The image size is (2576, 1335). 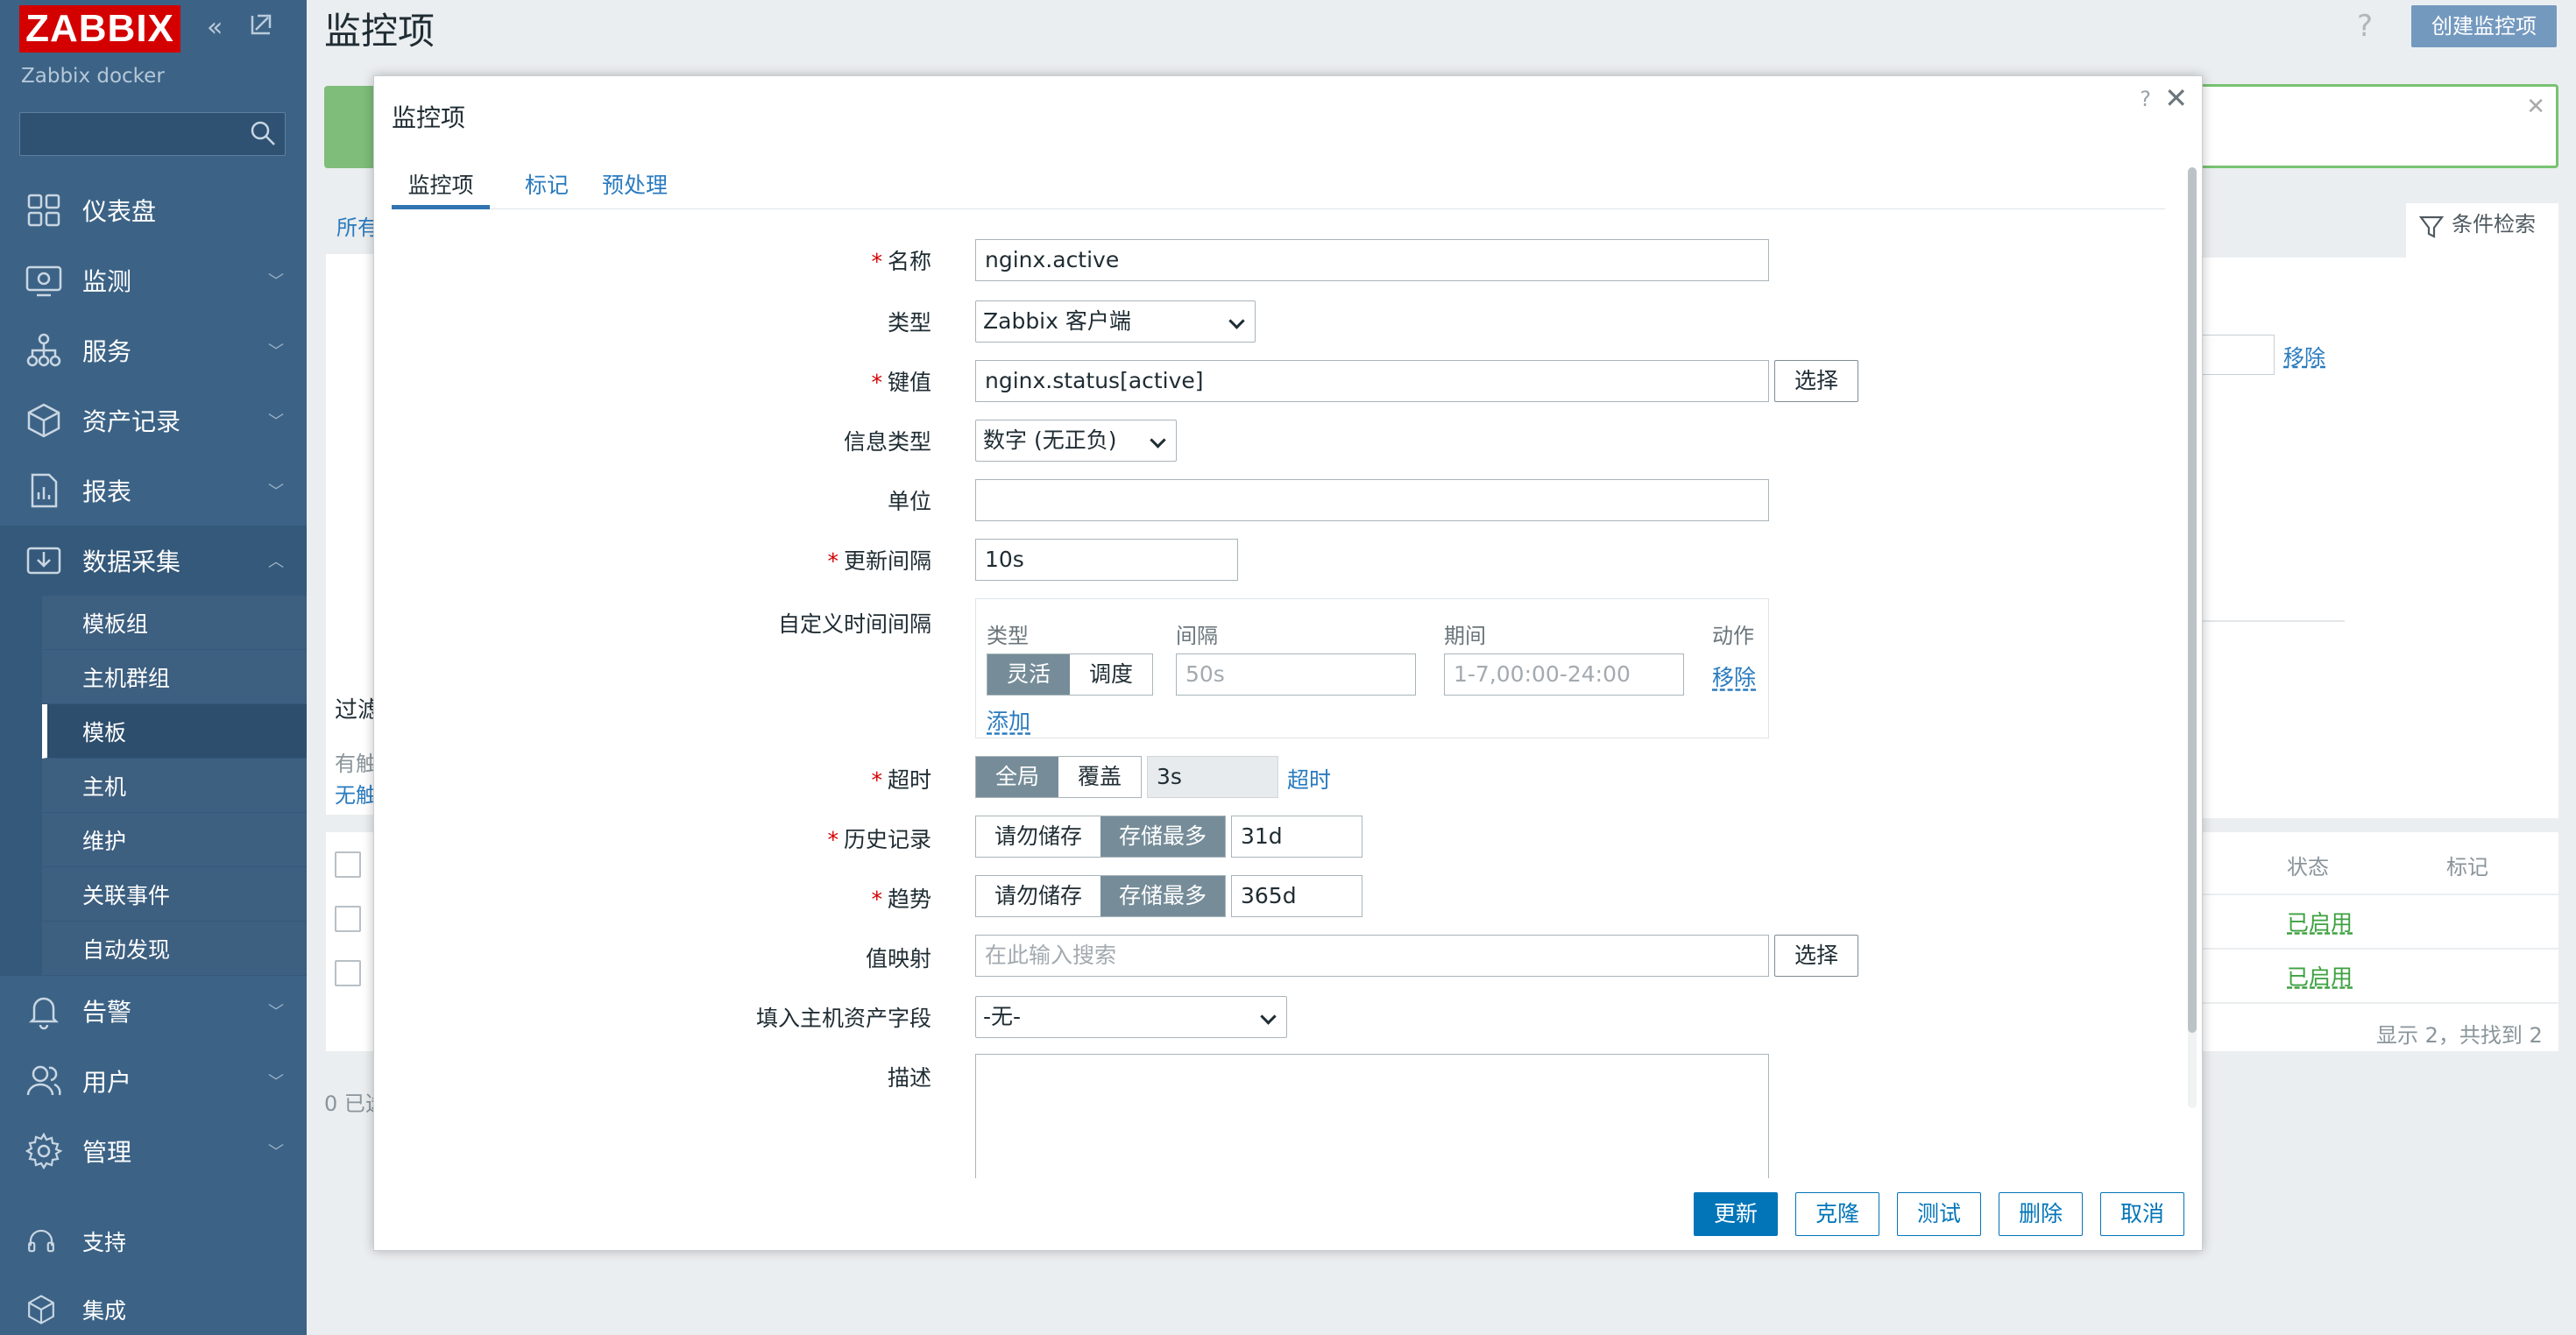 I want to click on timeout-field: 3s, so click(x=1212, y=777).